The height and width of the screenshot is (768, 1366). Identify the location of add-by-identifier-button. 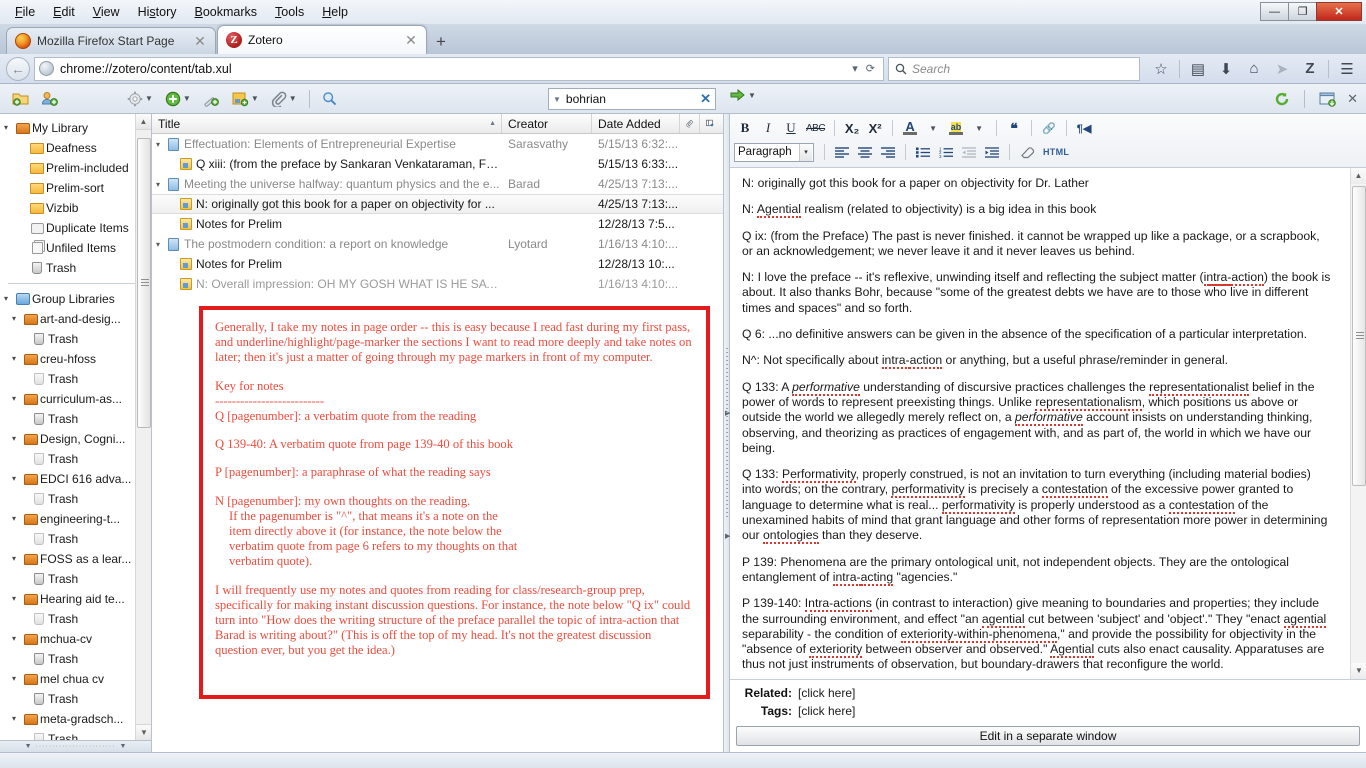
(211, 99).